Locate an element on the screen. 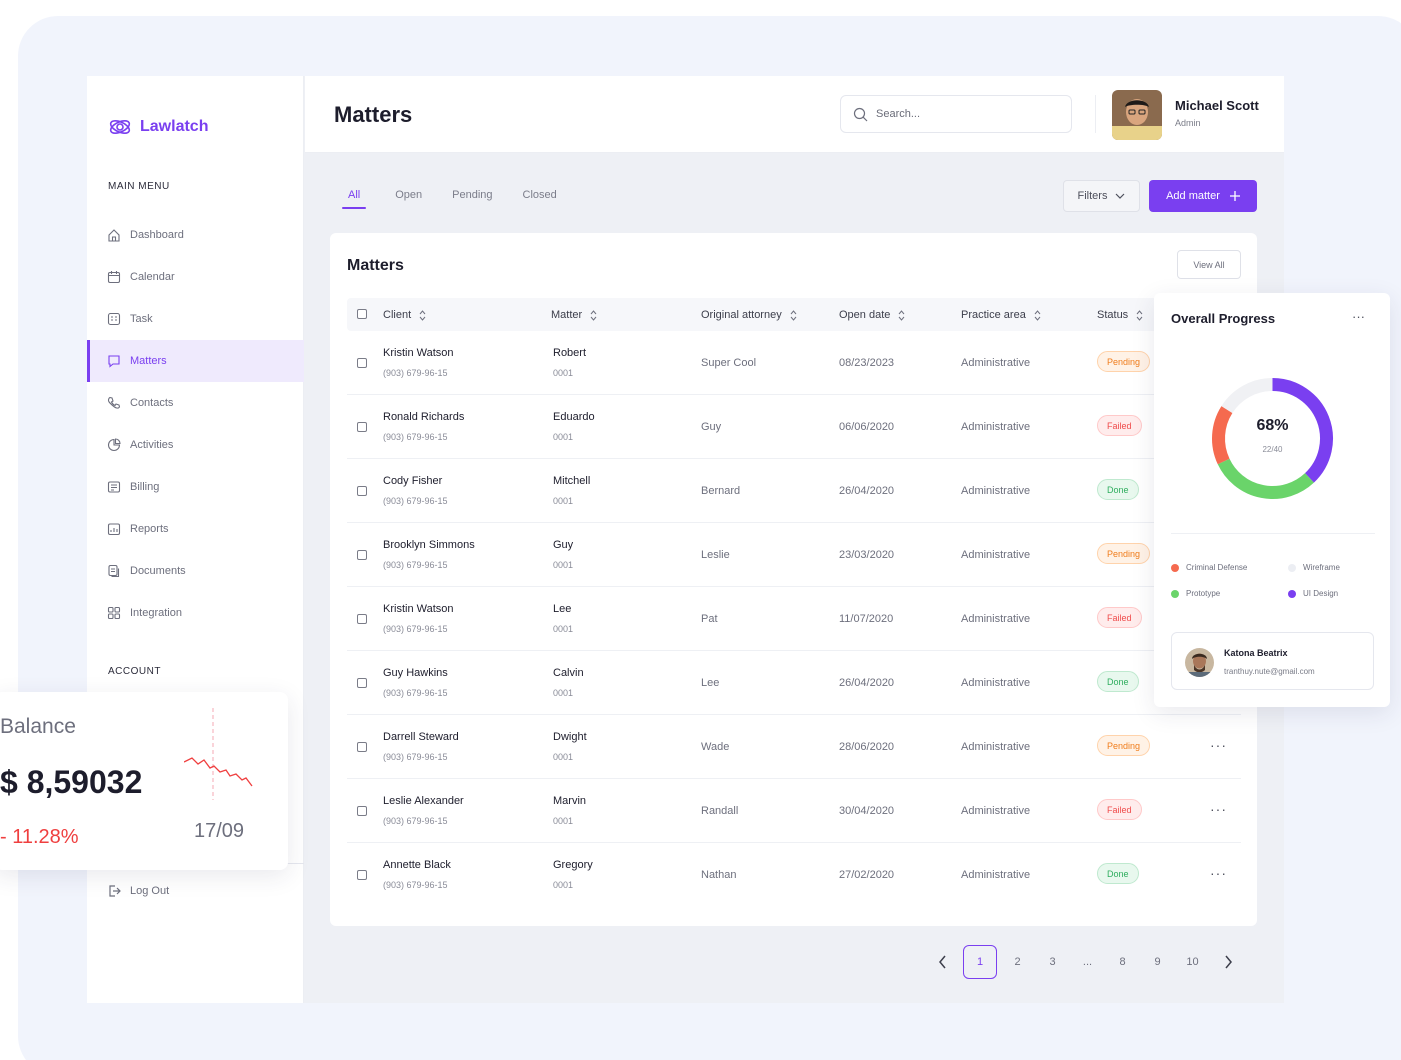  contact-card: Katona Beatrix tranthuy.nute@gmail.com is located at coordinates (1272, 661).